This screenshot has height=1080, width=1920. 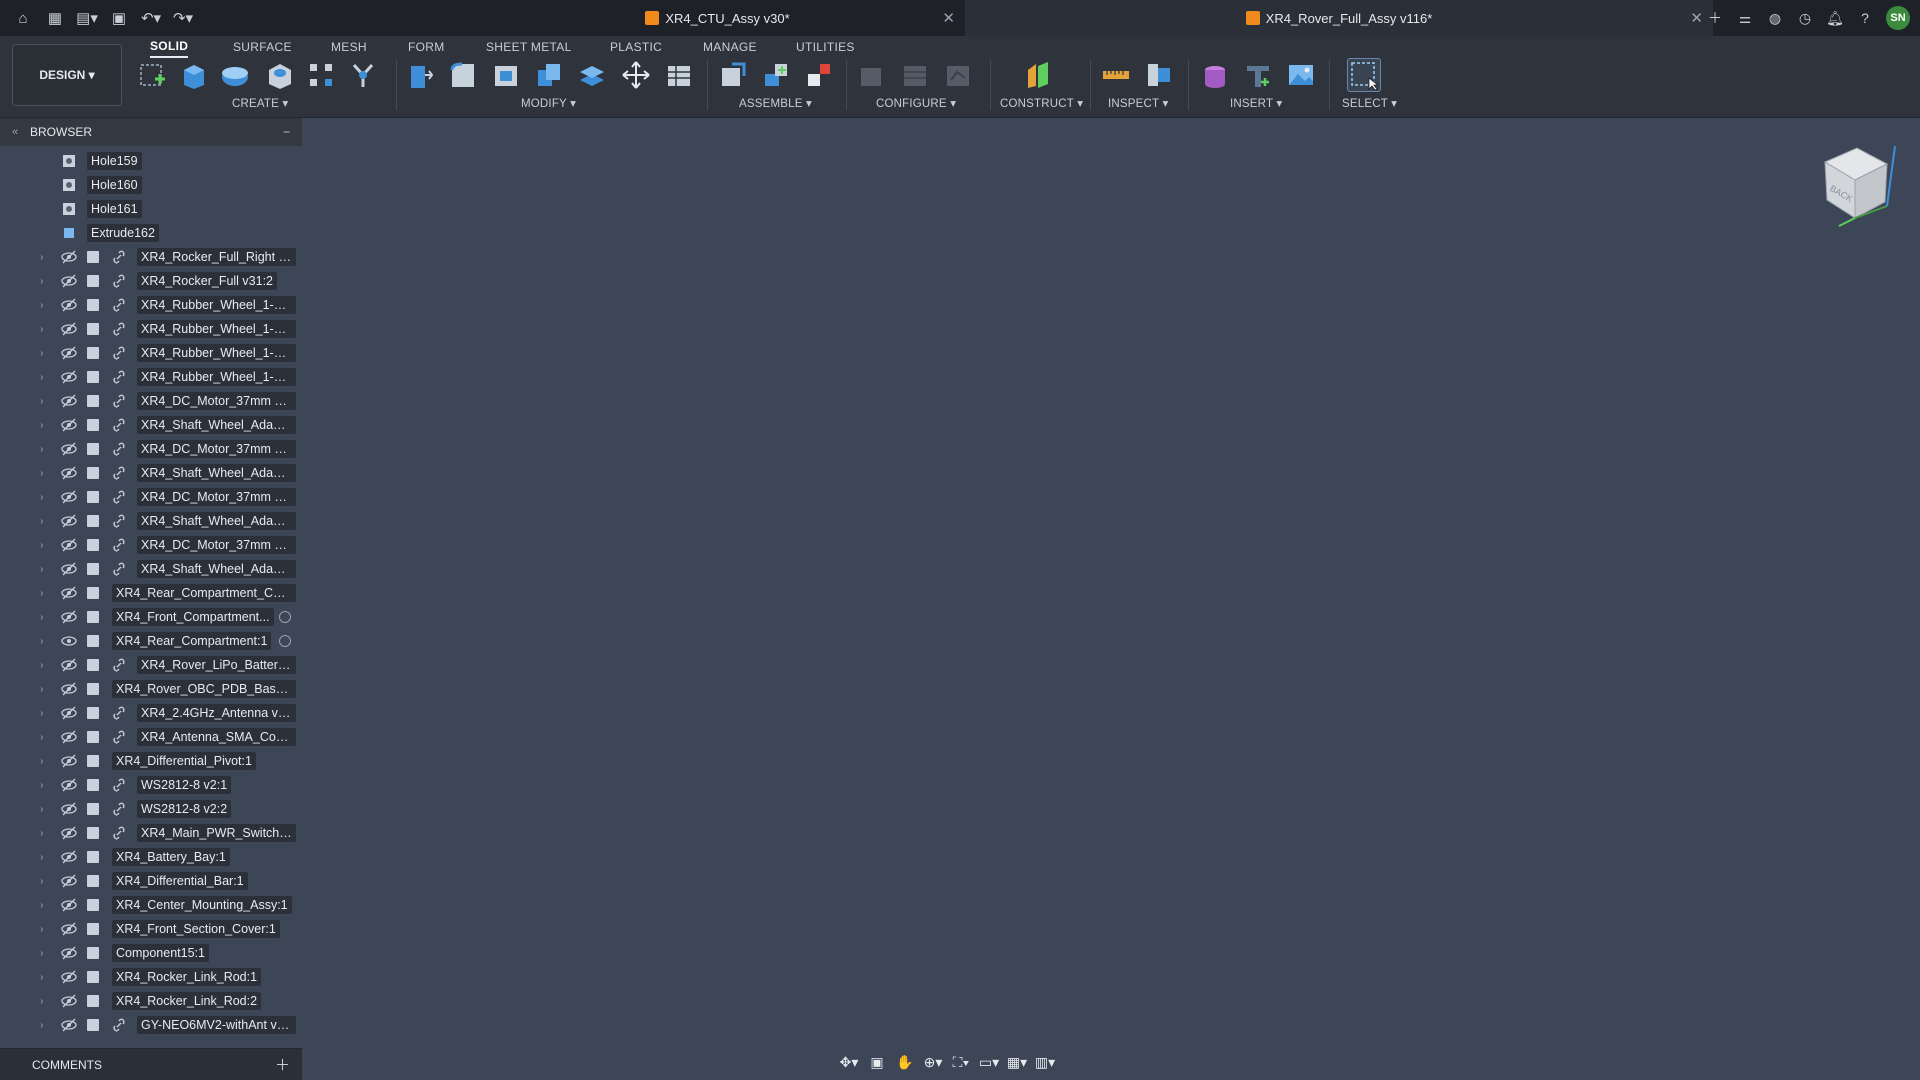 I want to click on browser-tree-item: › XR4_Rocker_Link_Rod:1, so click(x=151, y=977).